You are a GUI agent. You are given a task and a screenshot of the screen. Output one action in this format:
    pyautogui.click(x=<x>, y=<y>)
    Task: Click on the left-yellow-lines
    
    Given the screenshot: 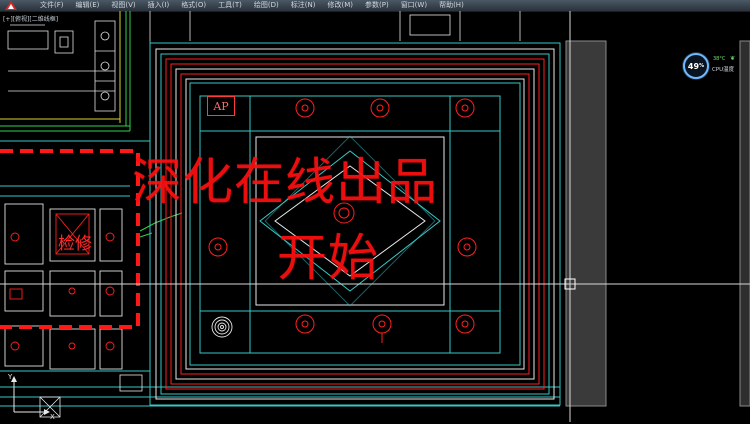 What is the action you would take?
    pyautogui.click(x=60, y=67)
    